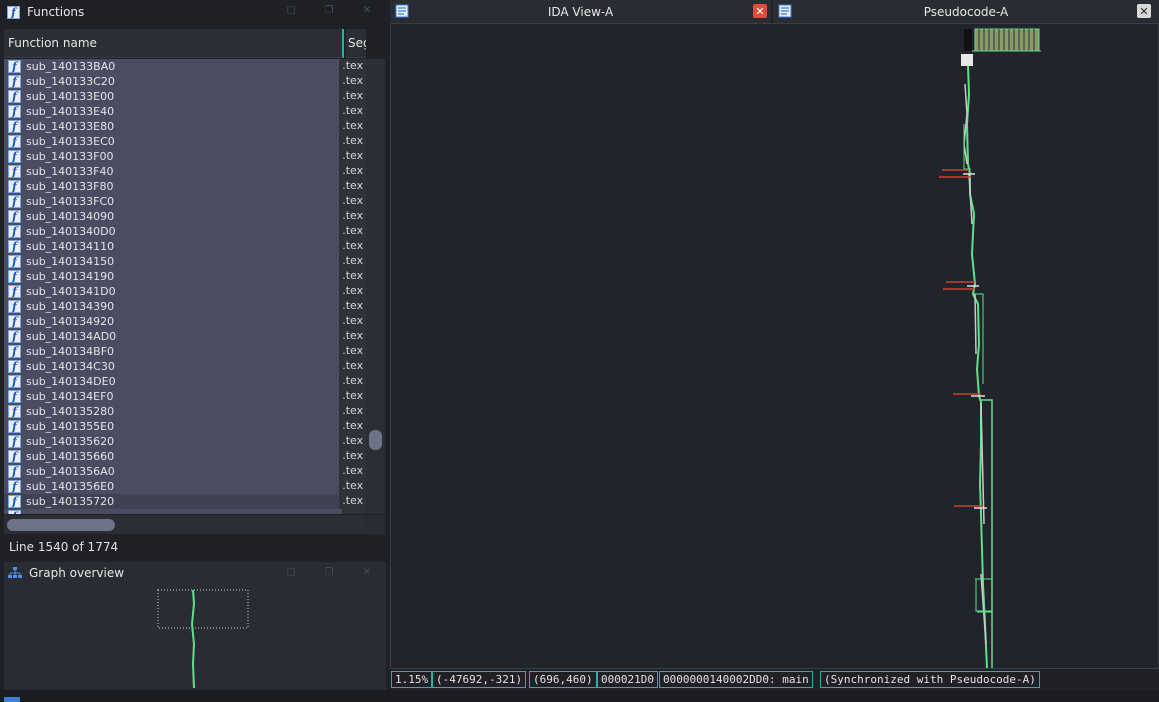  What do you see at coordinates (172, 276) in the screenshot?
I see `function-name-cell: f sub_140134190` at bounding box center [172, 276].